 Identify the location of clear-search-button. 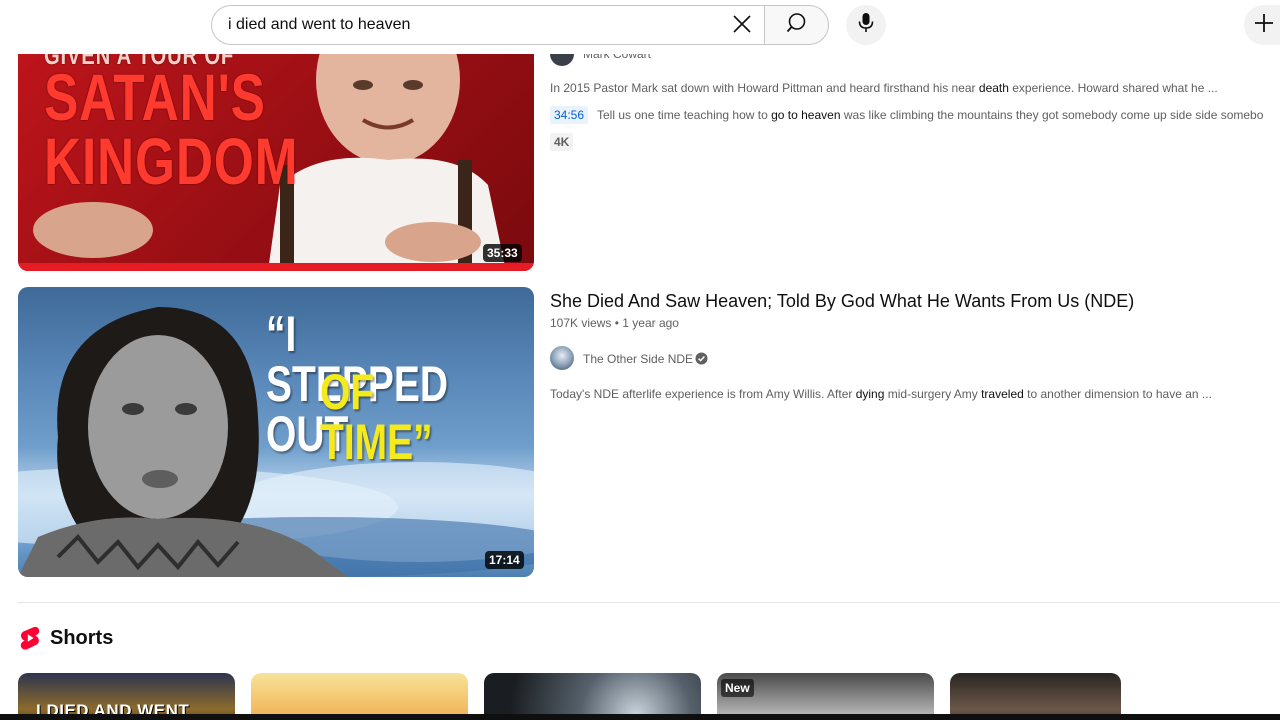
(742, 26).